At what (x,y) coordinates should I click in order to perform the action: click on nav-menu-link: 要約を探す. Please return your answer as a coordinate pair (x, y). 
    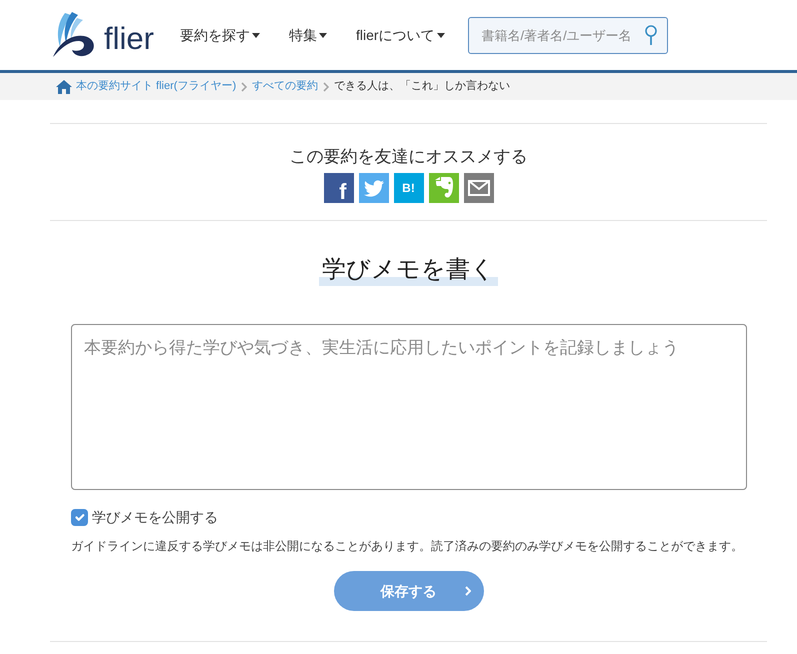
    Looking at the image, I should click on (220, 35).